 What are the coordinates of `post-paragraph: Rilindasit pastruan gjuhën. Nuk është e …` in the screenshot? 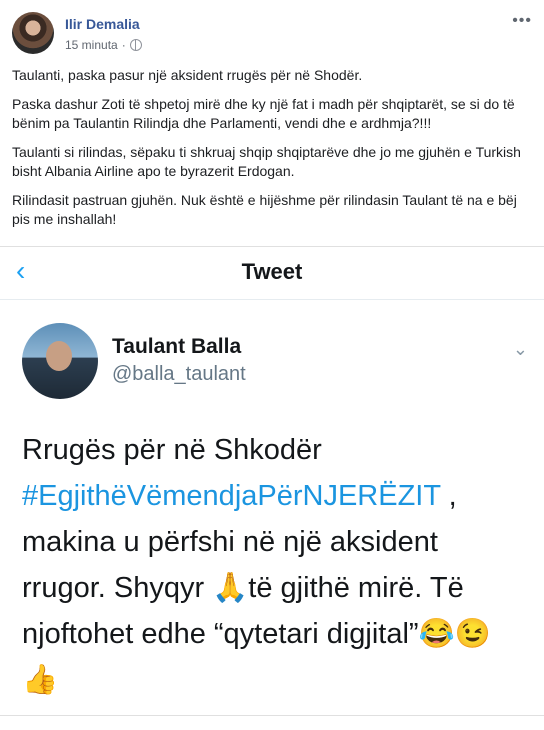 It's located at (264, 209).